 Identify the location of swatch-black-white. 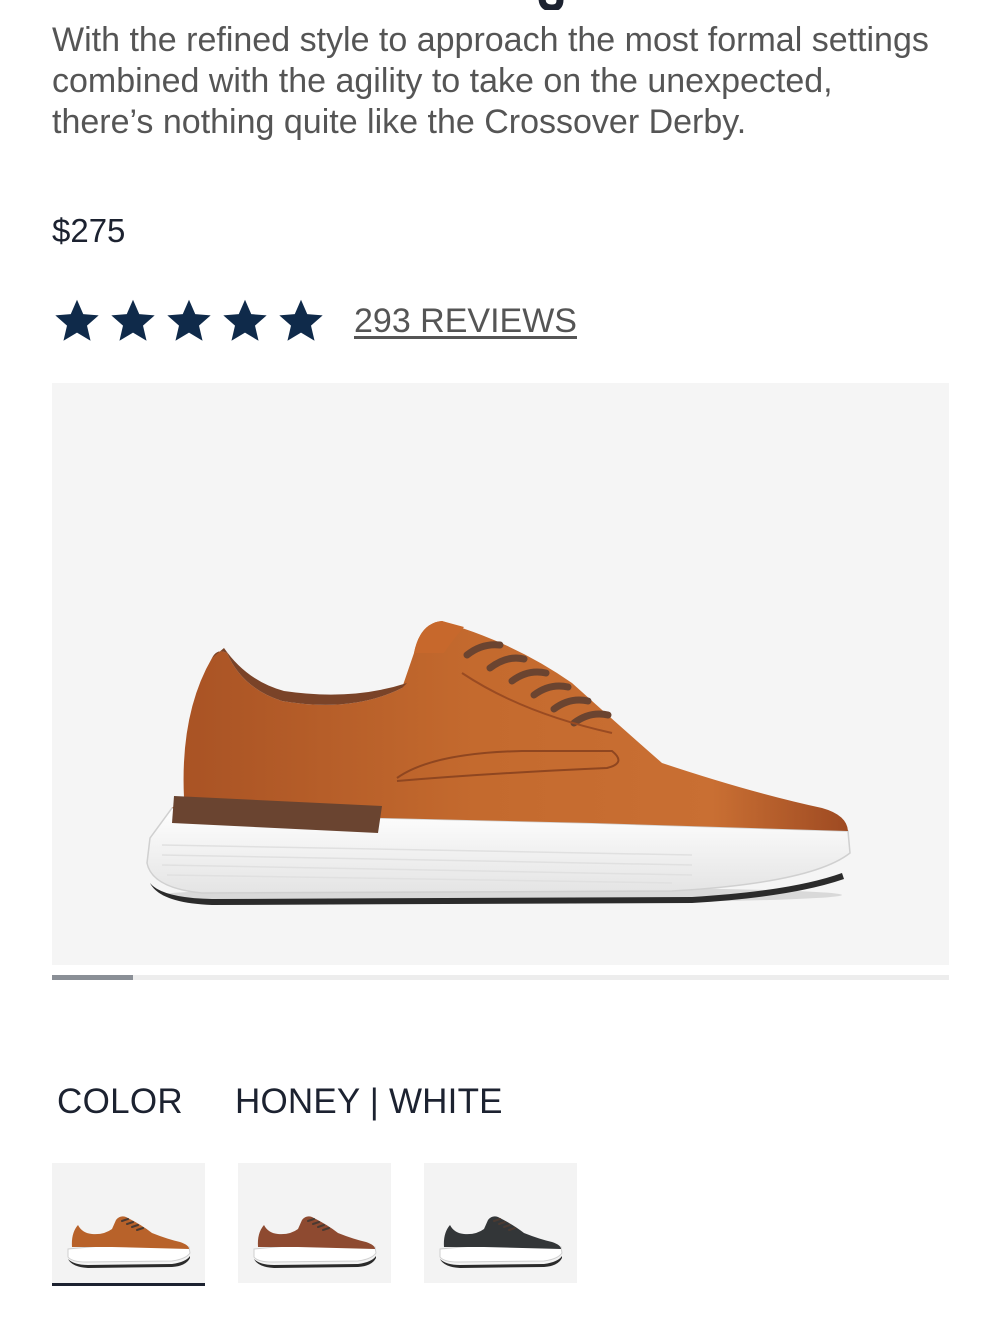
(500, 1223).